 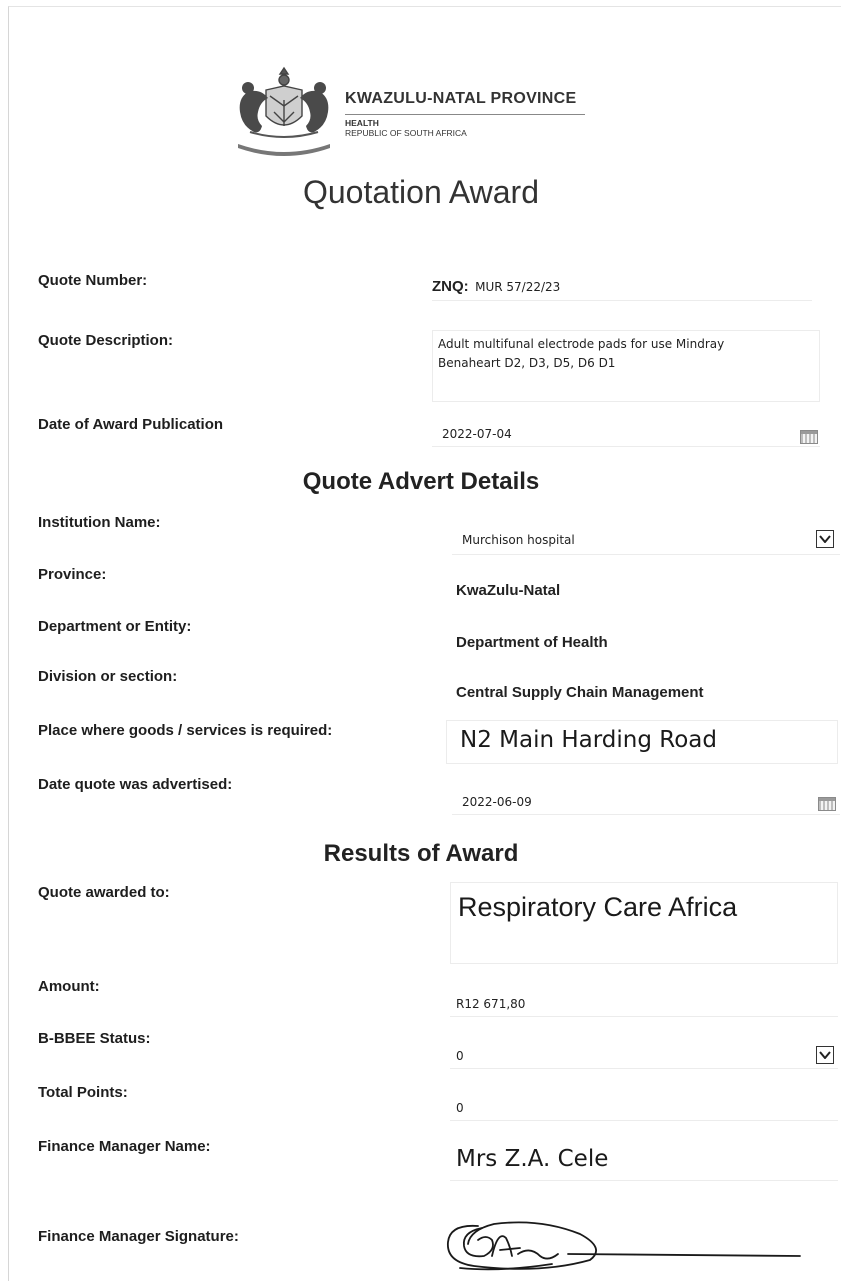 What do you see at coordinates (115, 626) in the screenshot?
I see `department-label: Department or Entity:` at bounding box center [115, 626].